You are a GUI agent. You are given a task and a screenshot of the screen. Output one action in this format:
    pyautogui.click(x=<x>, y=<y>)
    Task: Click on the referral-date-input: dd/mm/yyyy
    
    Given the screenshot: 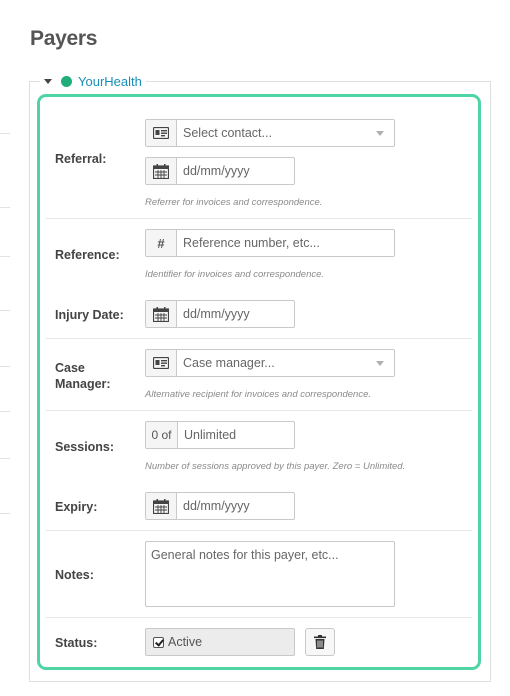 What is the action you would take?
    pyautogui.click(x=220, y=171)
    